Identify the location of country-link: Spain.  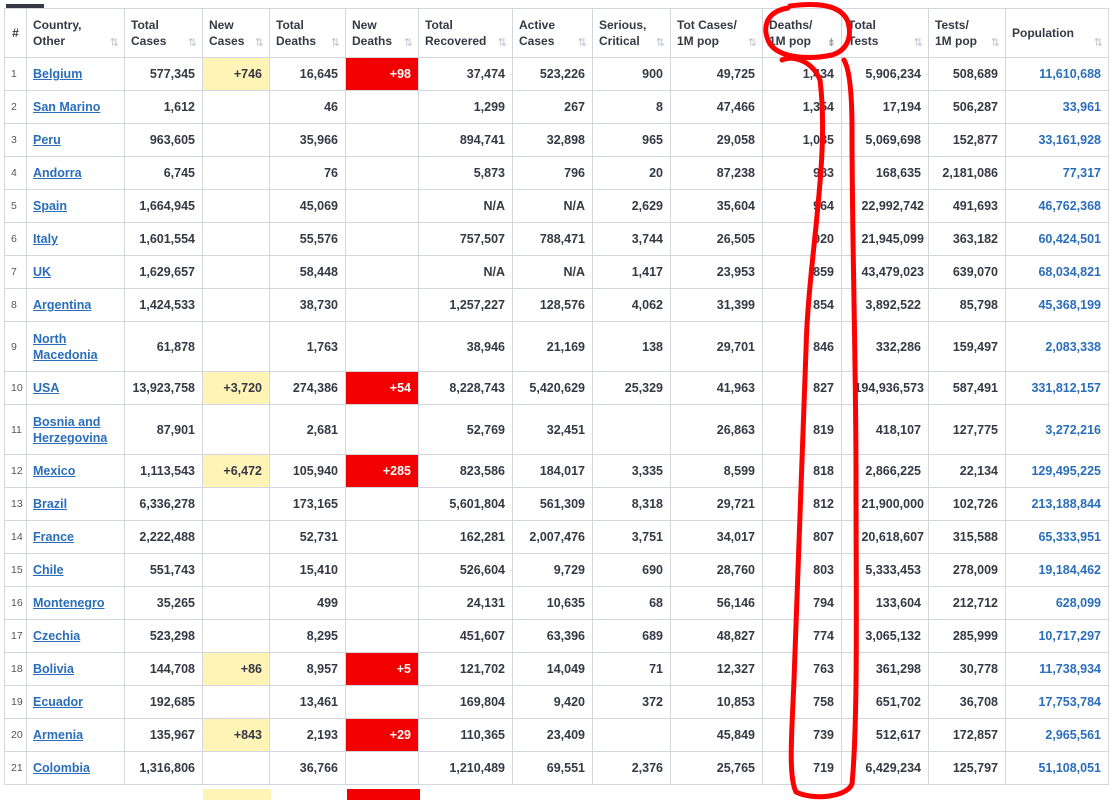
(50, 206).